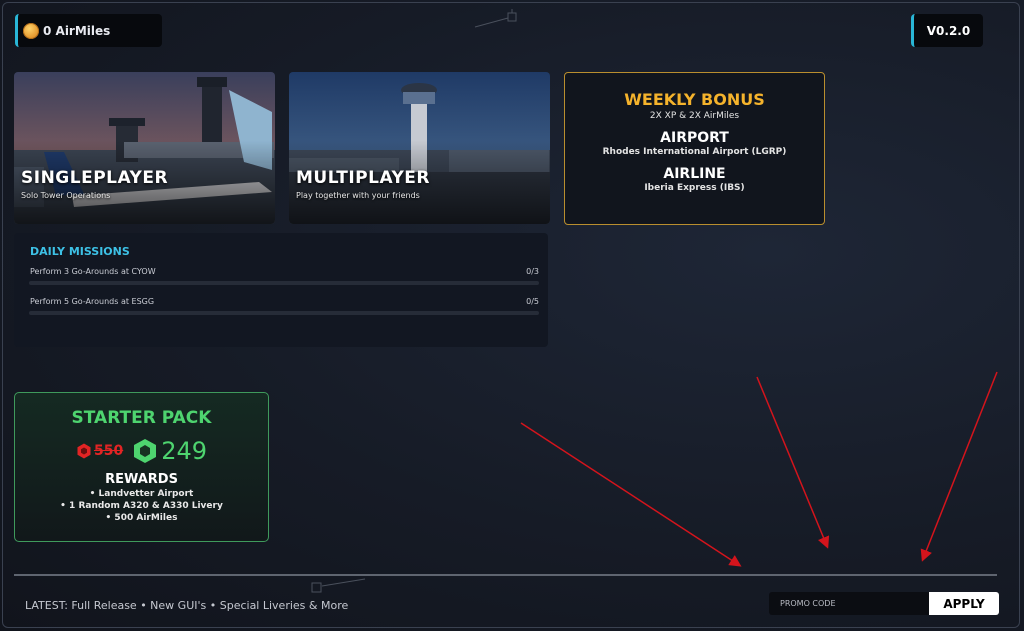 This screenshot has width=1024, height=631. What do you see at coordinates (141, 506) in the screenshot?
I see `reward-item: • 1 Random A320 & A330 Livery` at bounding box center [141, 506].